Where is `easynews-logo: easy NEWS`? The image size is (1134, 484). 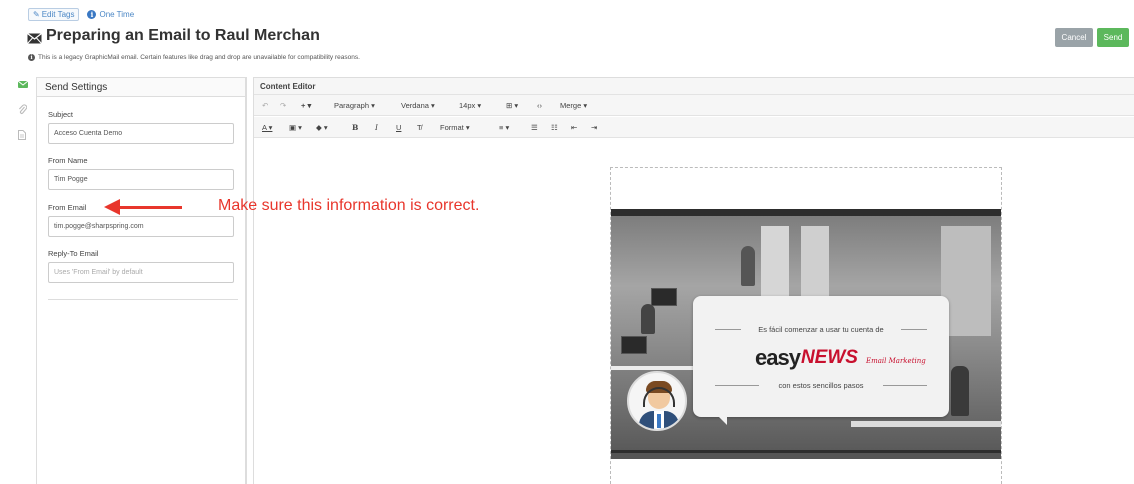 easynews-logo: easy NEWS is located at coordinates (806, 357).